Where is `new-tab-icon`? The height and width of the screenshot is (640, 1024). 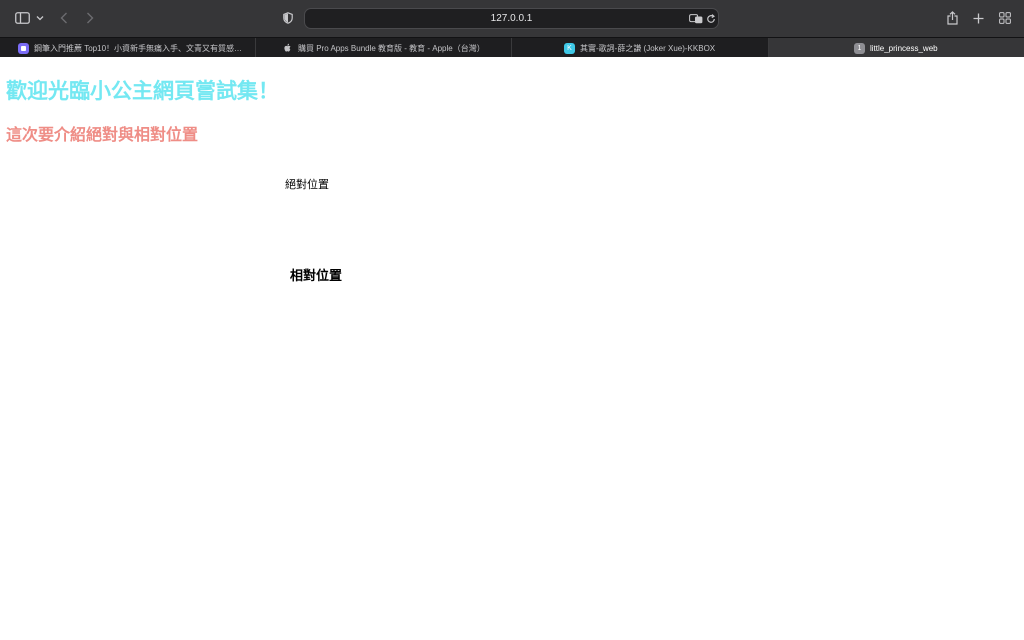
new-tab-icon is located at coordinates (978, 18).